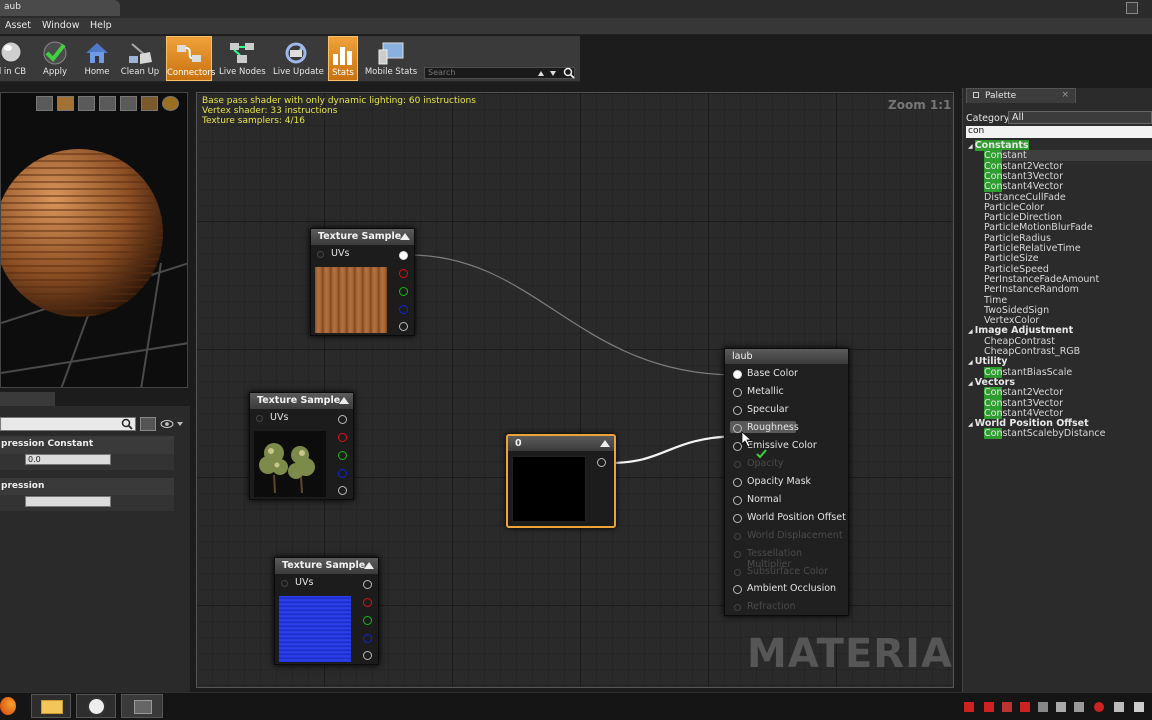 This screenshot has height=720, width=1152. What do you see at coordinates (44, 103) in the screenshot?
I see `viewport-cylinder-button` at bounding box center [44, 103].